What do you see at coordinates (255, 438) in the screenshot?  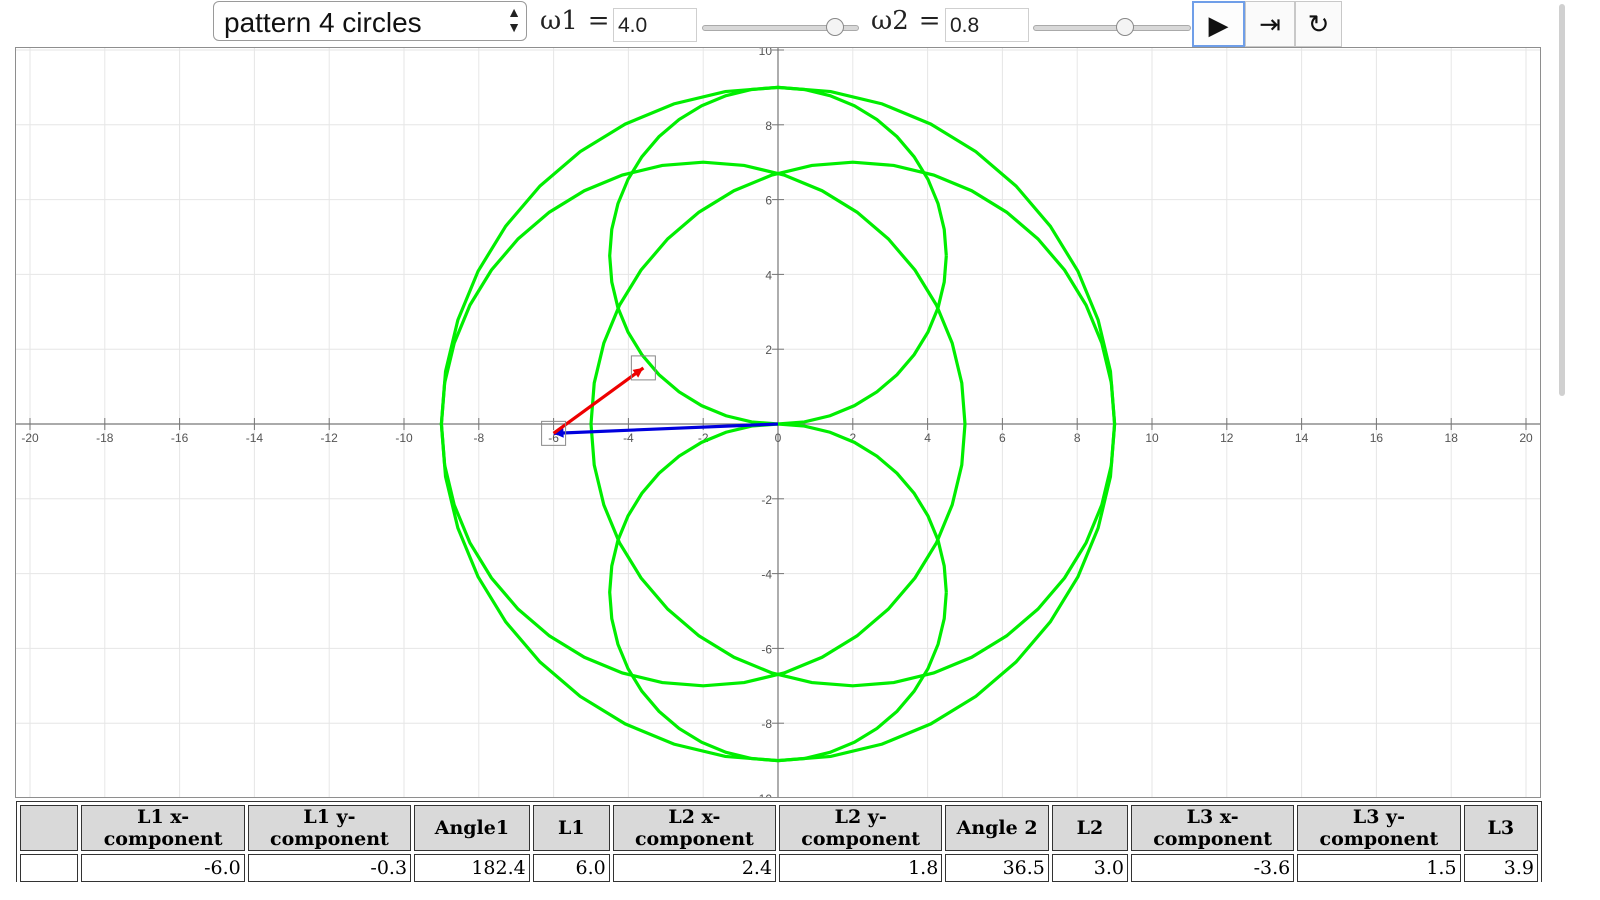 I see `x-tick-label: -14` at bounding box center [255, 438].